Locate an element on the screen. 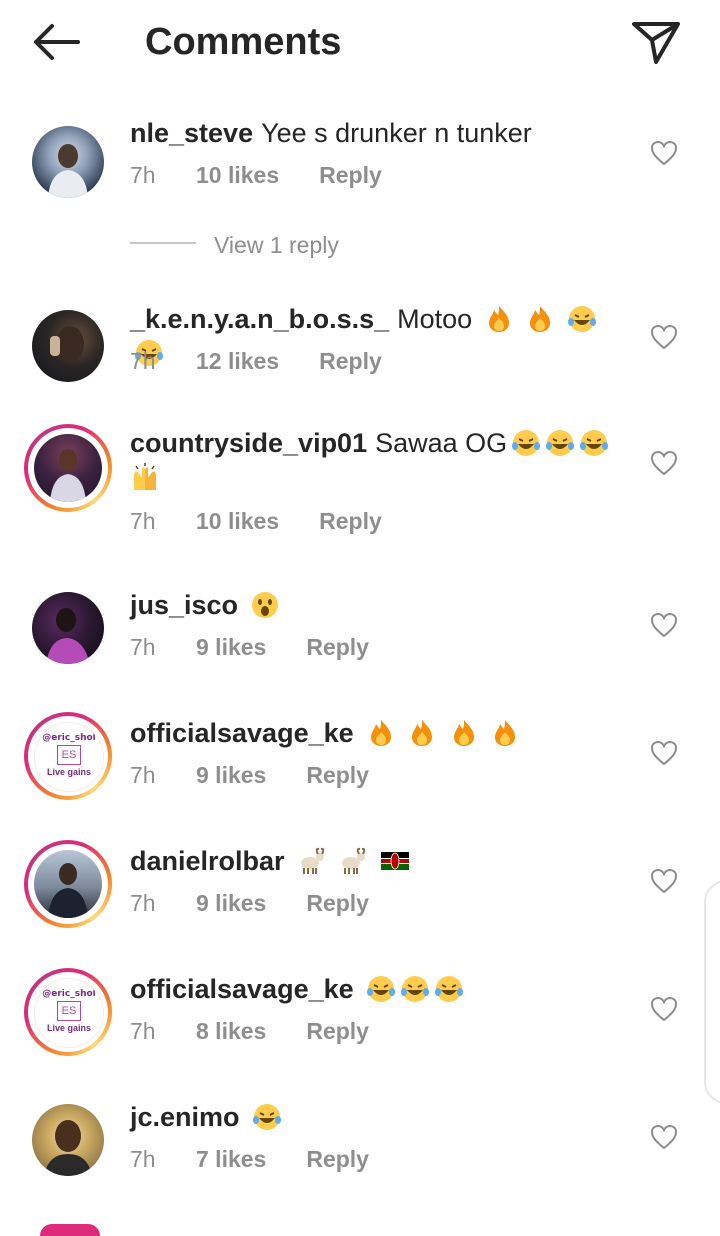 The width and height of the screenshot is (720, 1236). comment-meta: 7h 12 likes Reply is located at coordinates (256, 361).